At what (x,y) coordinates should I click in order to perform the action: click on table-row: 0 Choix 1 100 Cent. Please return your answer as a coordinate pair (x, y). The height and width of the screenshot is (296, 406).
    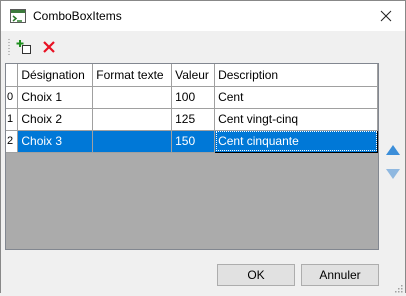
    Looking at the image, I should click on (192, 97).